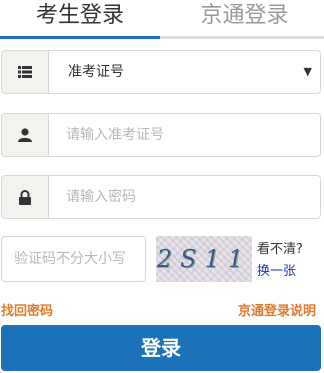  Describe the element at coordinates (185, 72) in the screenshot. I see `id-type-dropdown: 准考证号 ▼` at that location.